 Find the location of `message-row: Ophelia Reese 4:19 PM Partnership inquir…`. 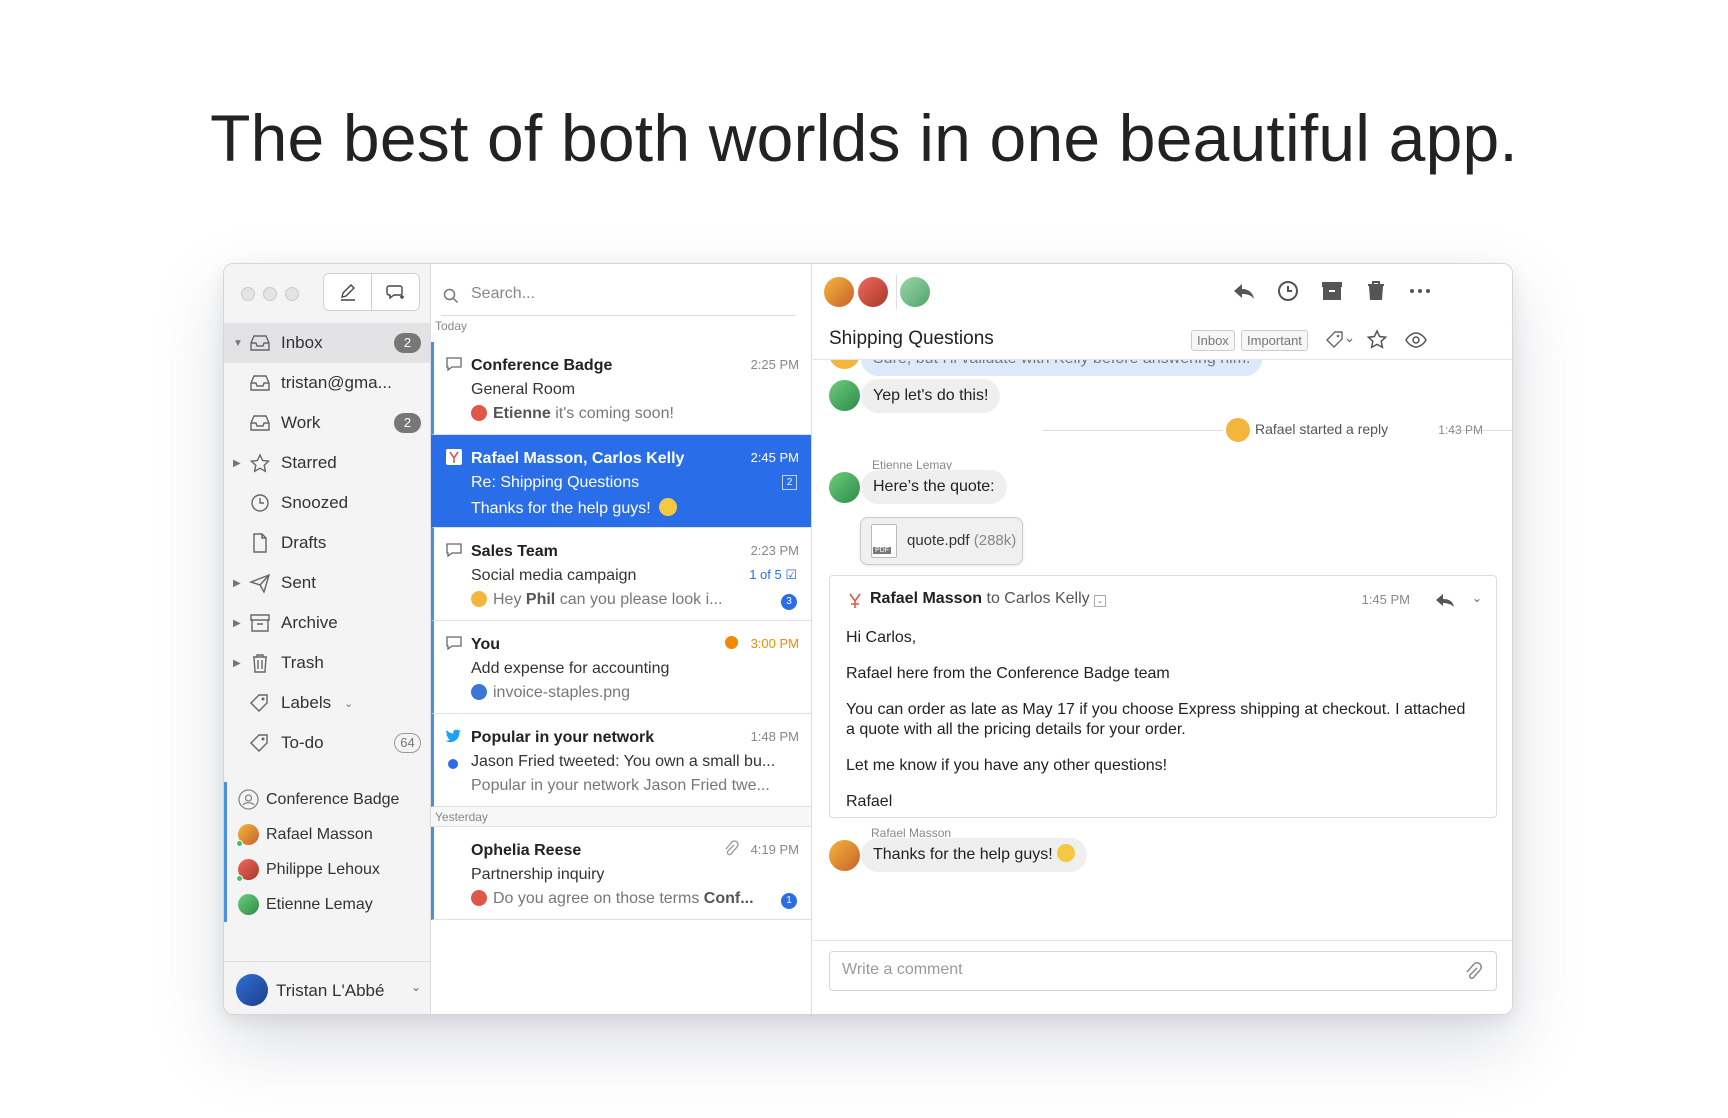

message-row: Ophelia Reese 4:19 PM Partnership inquir… is located at coordinates (621, 873).